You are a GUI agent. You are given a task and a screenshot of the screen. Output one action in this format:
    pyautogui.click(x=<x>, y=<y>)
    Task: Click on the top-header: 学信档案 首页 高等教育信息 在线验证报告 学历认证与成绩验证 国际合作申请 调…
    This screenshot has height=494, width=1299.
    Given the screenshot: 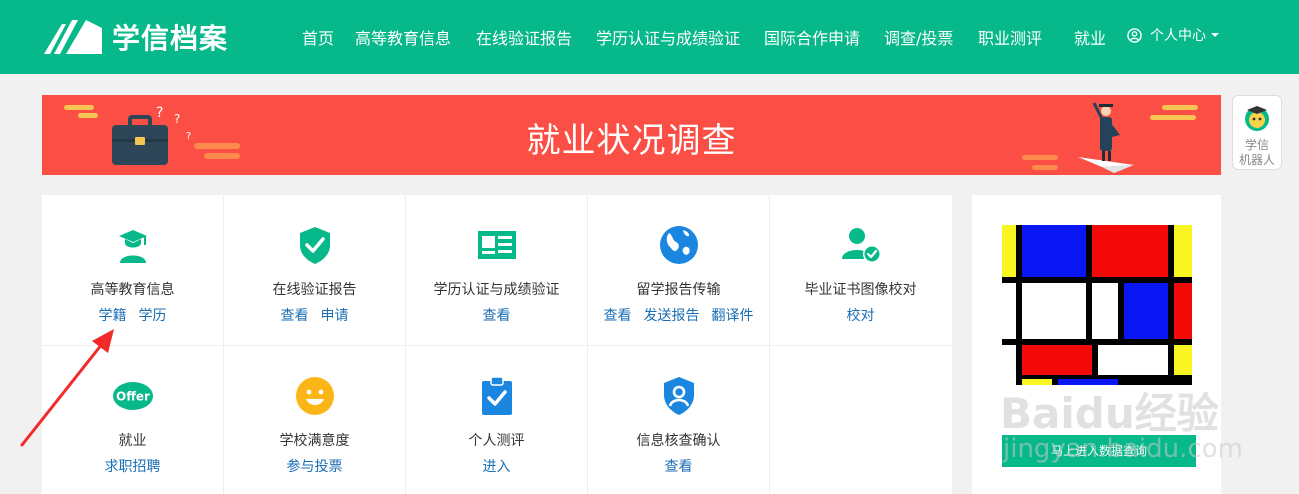 What is the action you would take?
    pyautogui.click(x=649, y=37)
    